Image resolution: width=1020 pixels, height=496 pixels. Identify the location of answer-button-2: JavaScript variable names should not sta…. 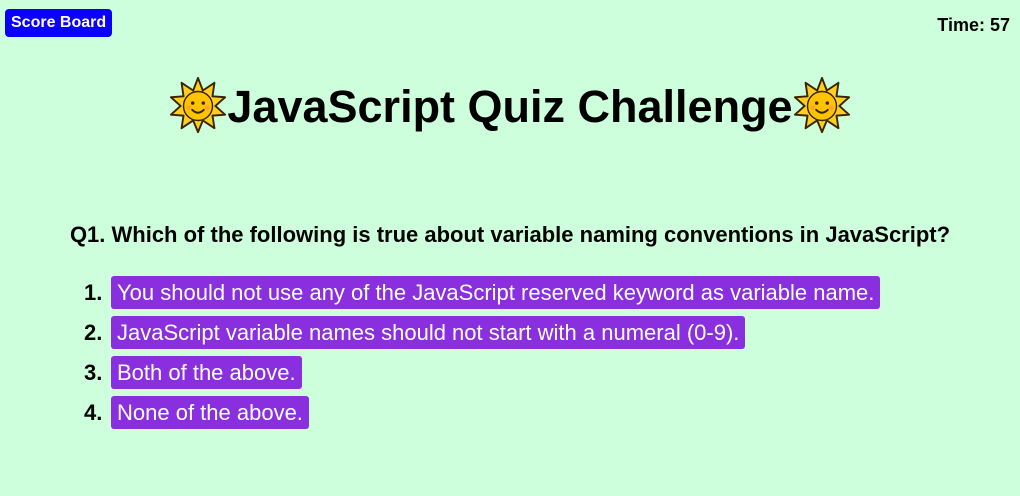
(428, 332).